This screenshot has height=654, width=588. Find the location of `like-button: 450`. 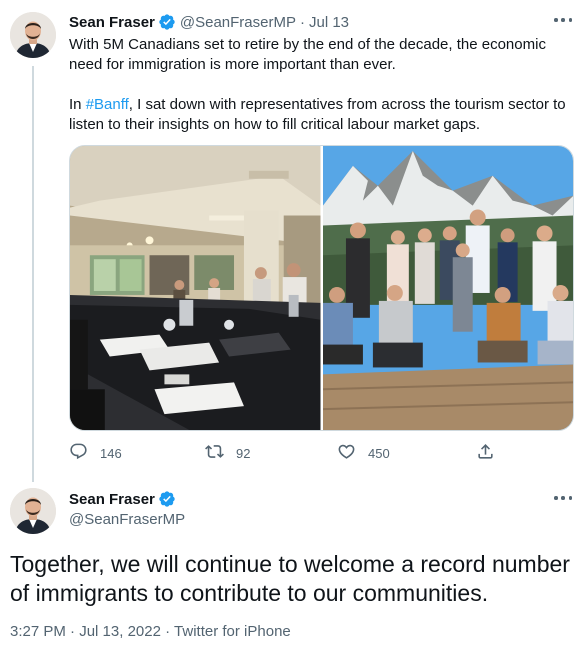

like-button: 450 is located at coordinates (363, 453).